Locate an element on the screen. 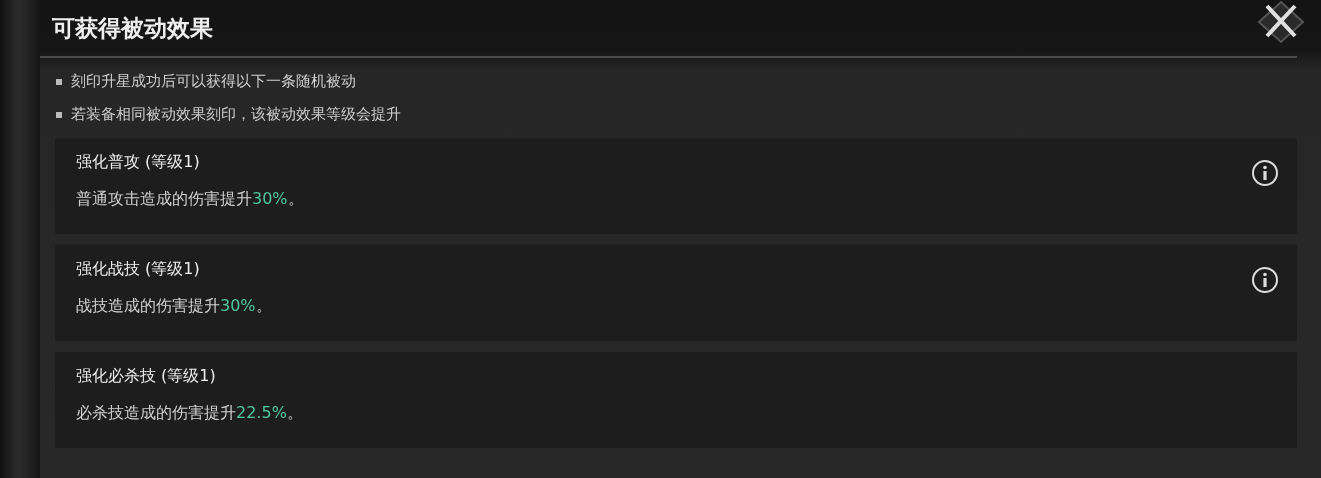 The width and height of the screenshot is (1321, 478). note-text: 刻印升星成功后可以获得以下一条随机被动 is located at coordinates (213, 81).